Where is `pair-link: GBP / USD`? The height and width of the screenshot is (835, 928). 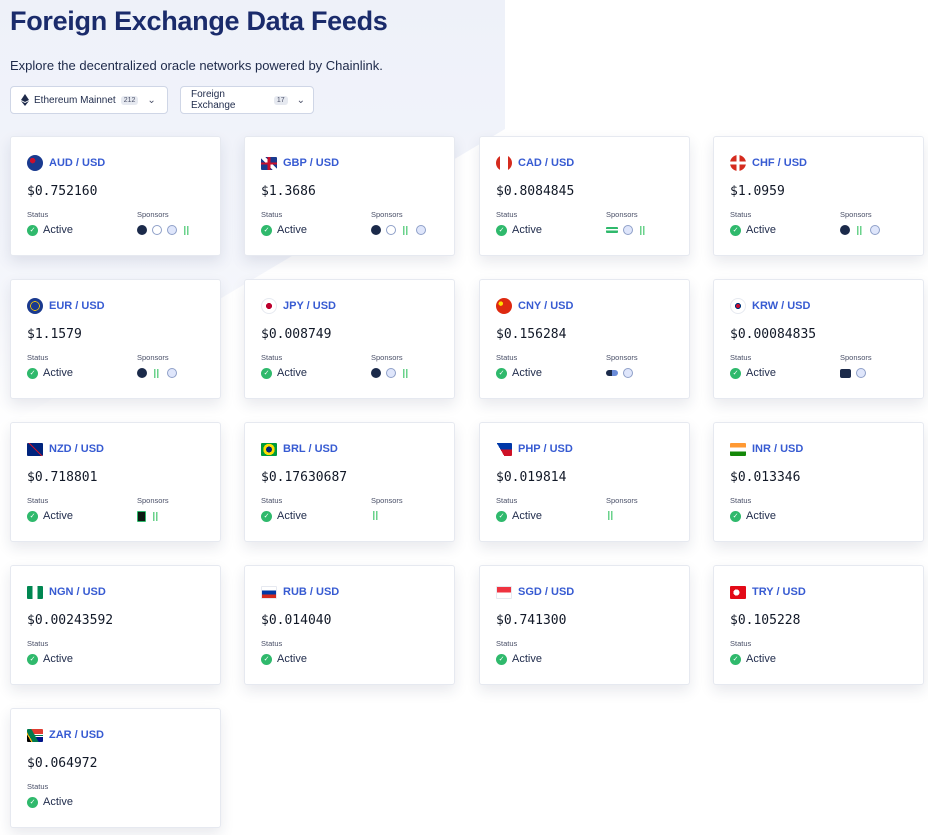
pair-link: GBP / USD is located at coordinates (300, 163).